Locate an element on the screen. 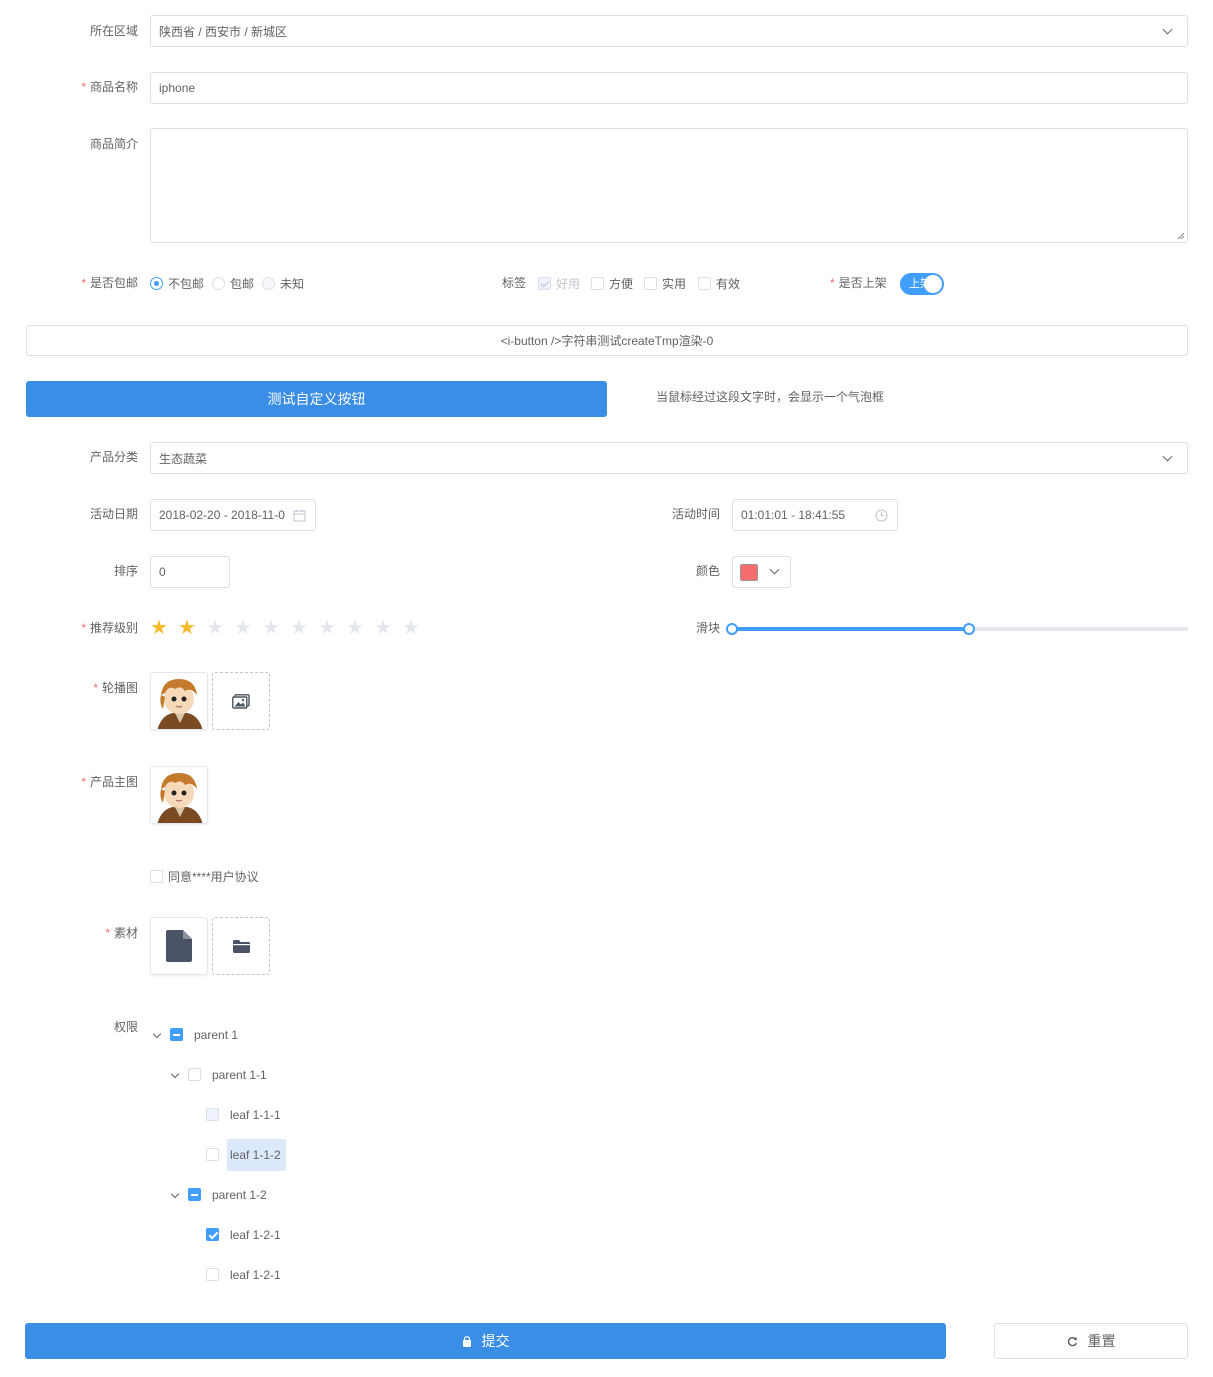 This screenshot has height=1377, width=1213. sort-input: 0 is located at coordinates (190, 572).